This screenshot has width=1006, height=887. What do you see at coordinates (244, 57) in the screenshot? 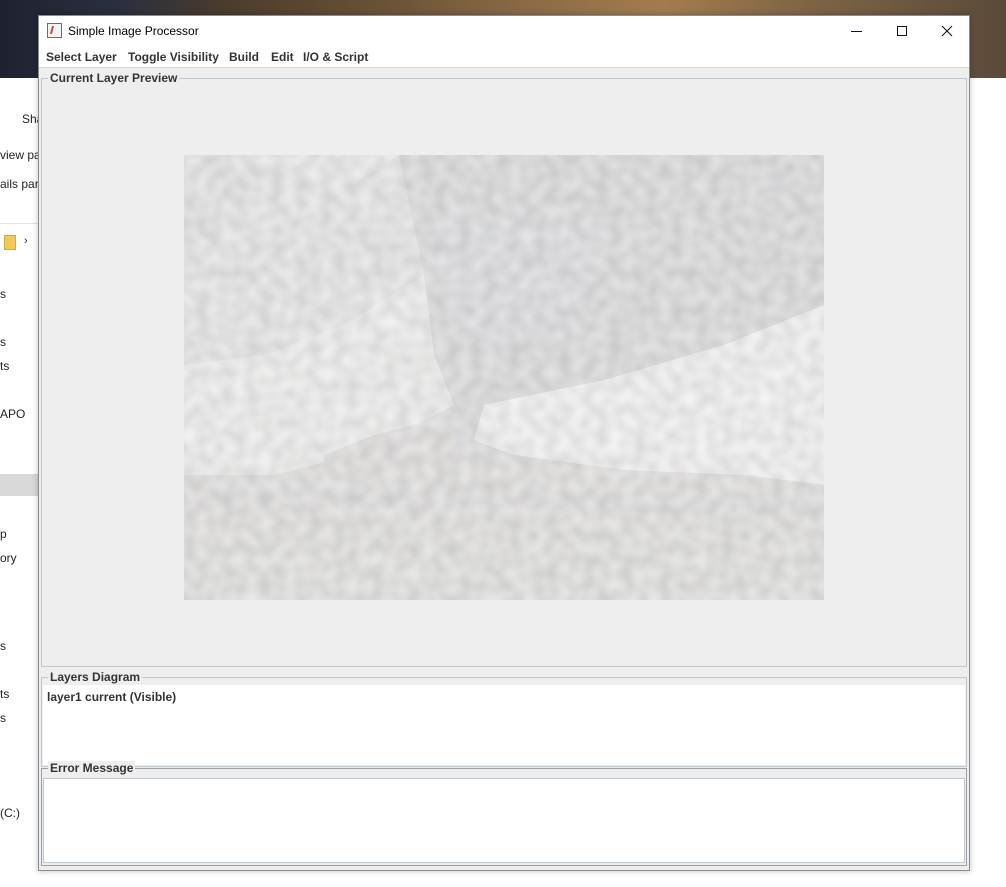
I see `menu-build: Build` at bounding box center [244, 57].